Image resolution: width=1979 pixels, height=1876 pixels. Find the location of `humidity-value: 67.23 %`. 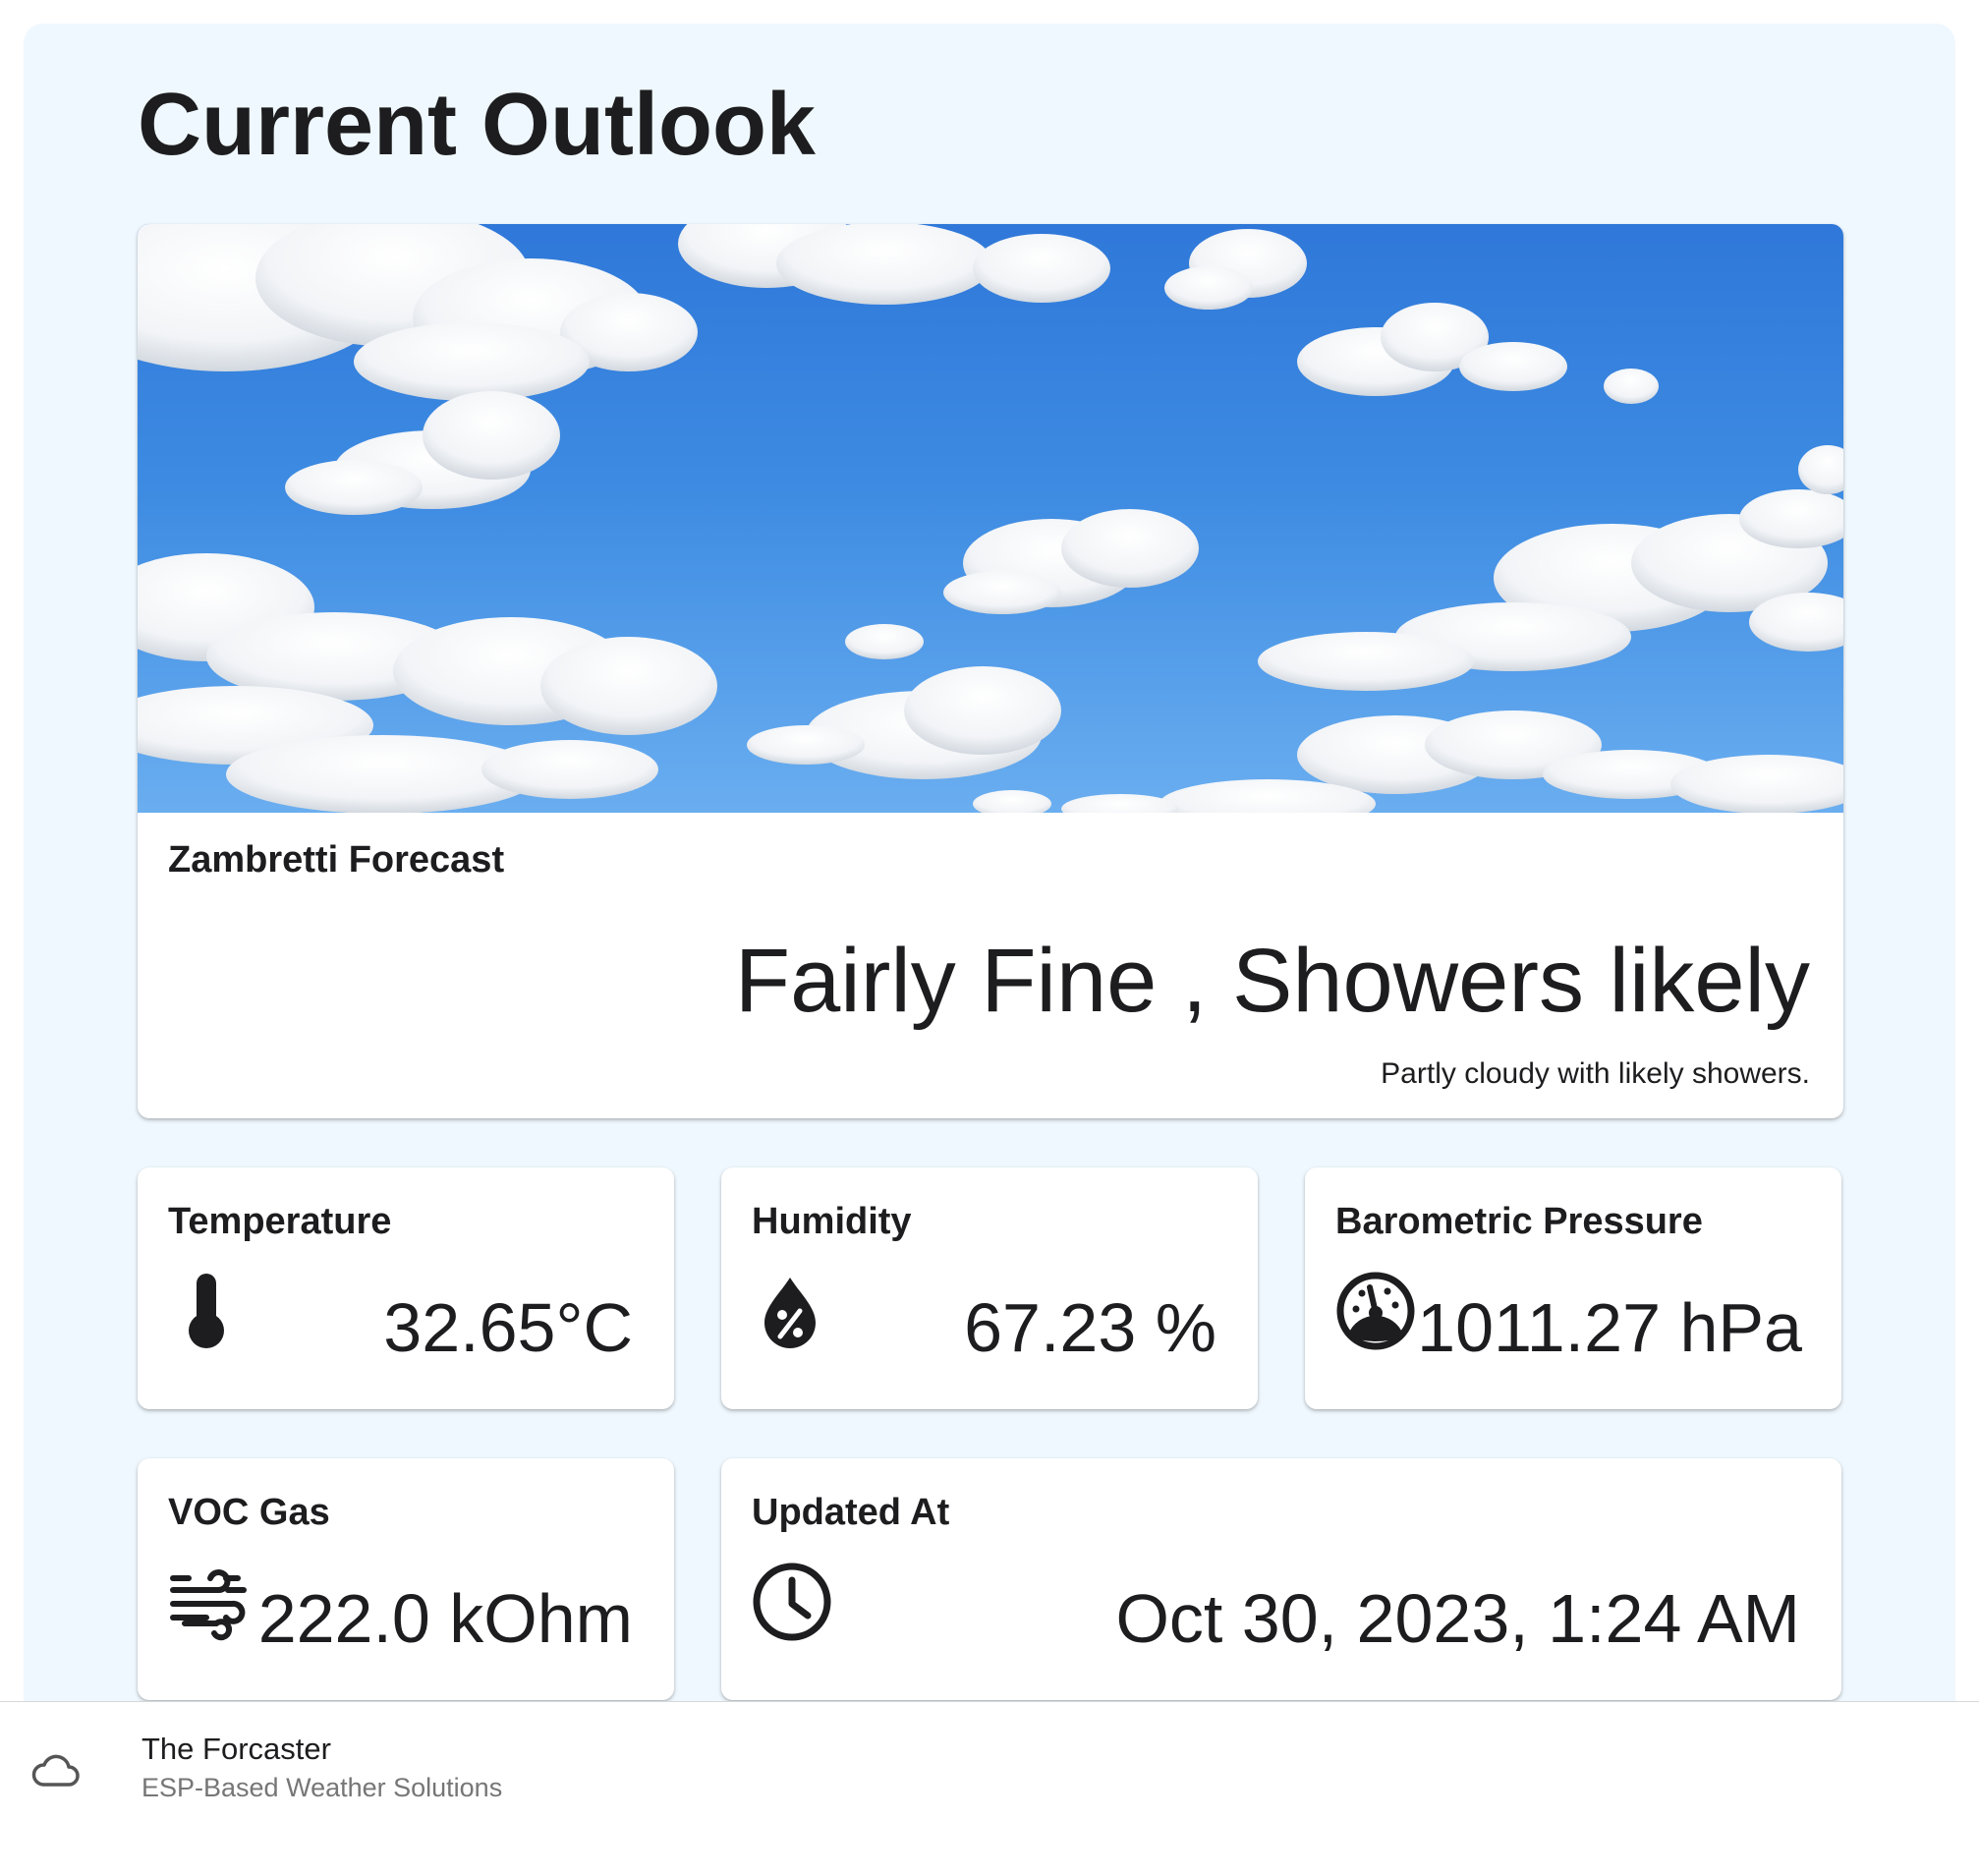

humidity-value: 67.23 % is located at coordinates (1090, 1327).